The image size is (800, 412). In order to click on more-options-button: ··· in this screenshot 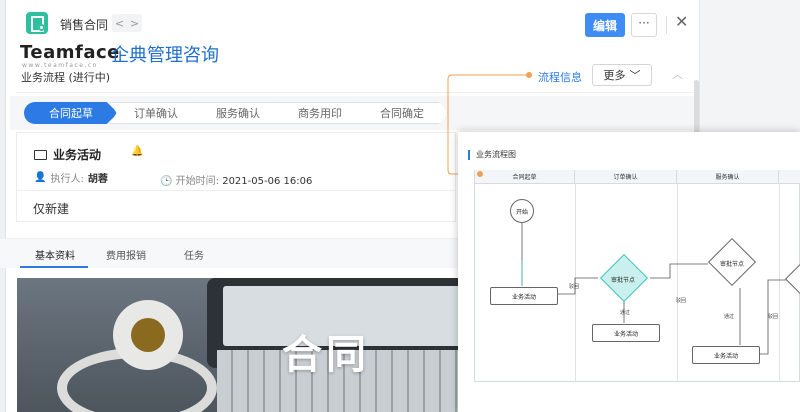, I will do `click(644, 25)`.